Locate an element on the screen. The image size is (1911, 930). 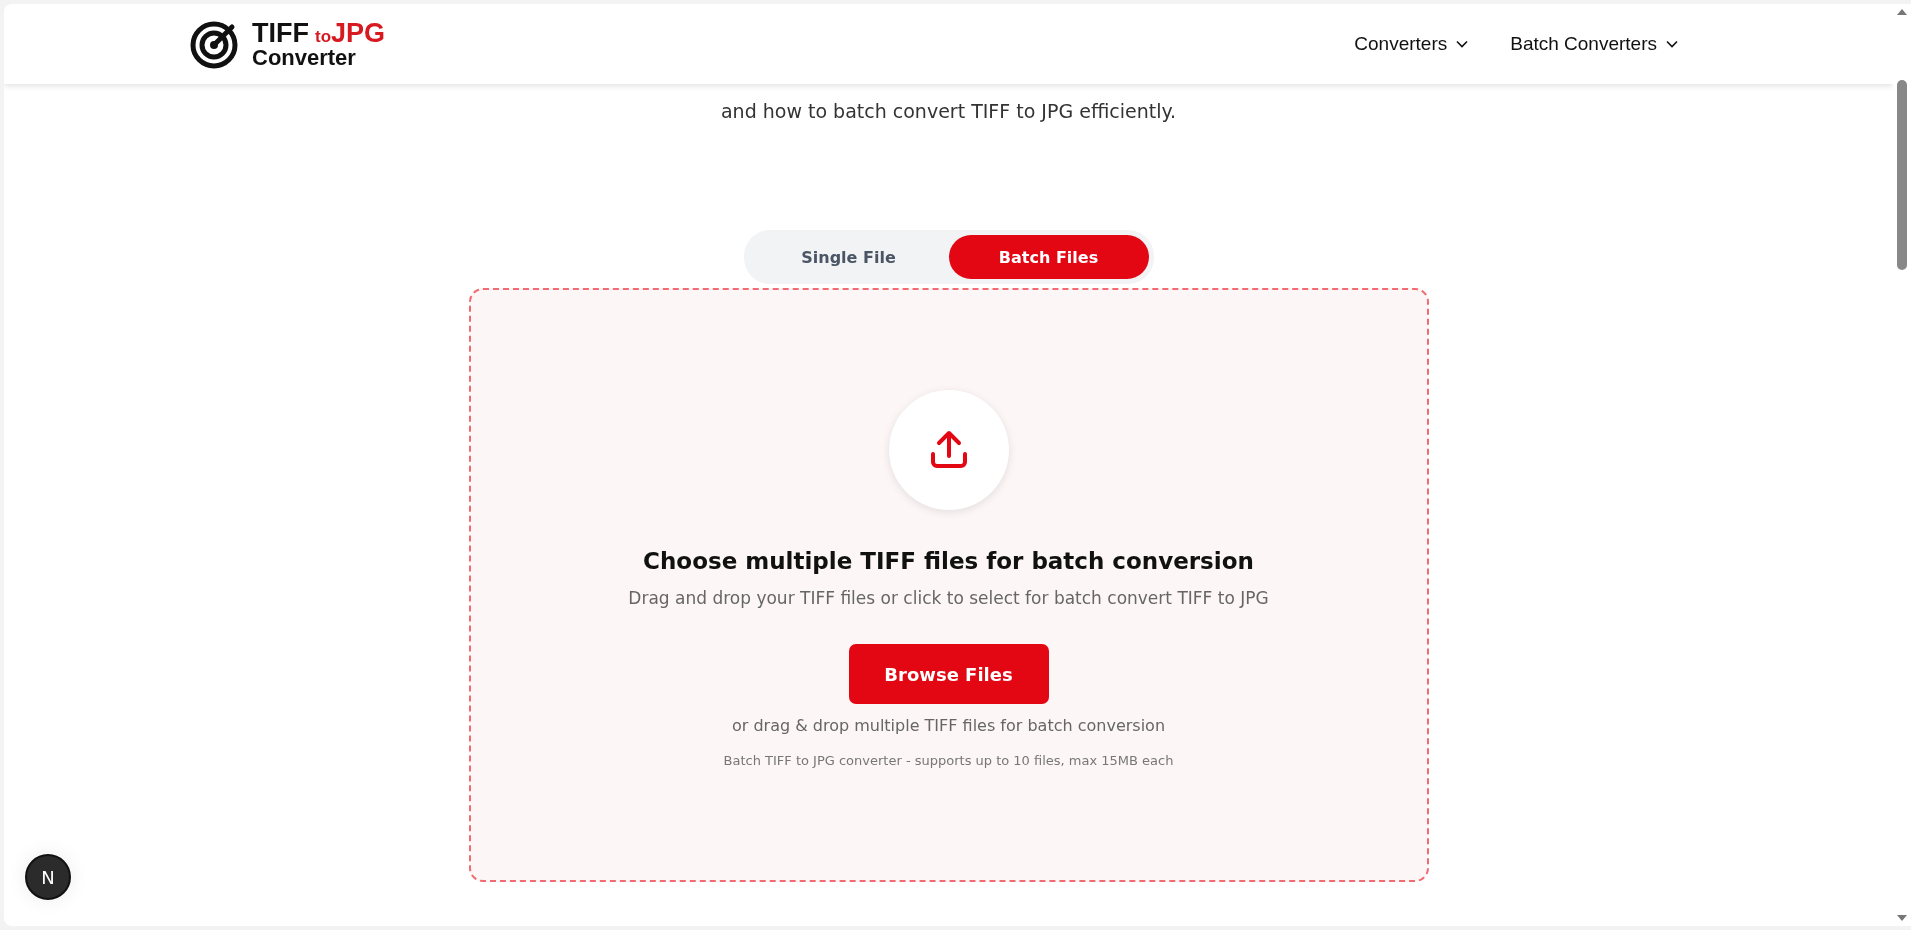
logo-text: to is located at coordinates (323, 36).